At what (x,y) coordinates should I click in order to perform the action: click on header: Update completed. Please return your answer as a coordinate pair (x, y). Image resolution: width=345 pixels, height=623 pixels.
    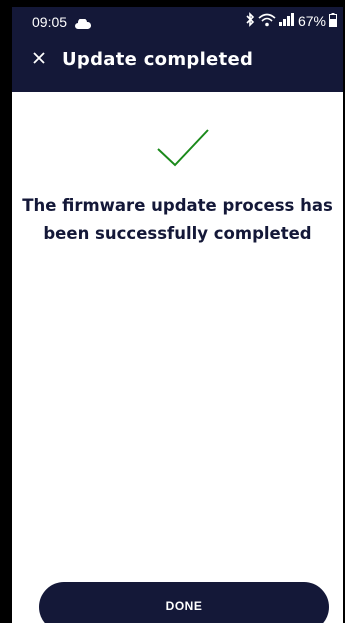
    Looking at the image, I should click on (177, 59).